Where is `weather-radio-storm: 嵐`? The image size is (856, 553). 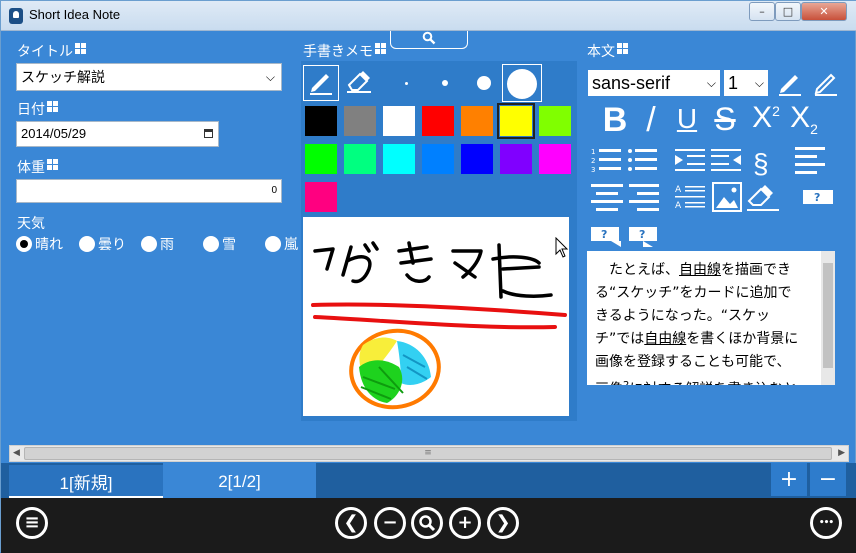 weather-radio-storm: 嵐 is located at coordinates (283, 244).